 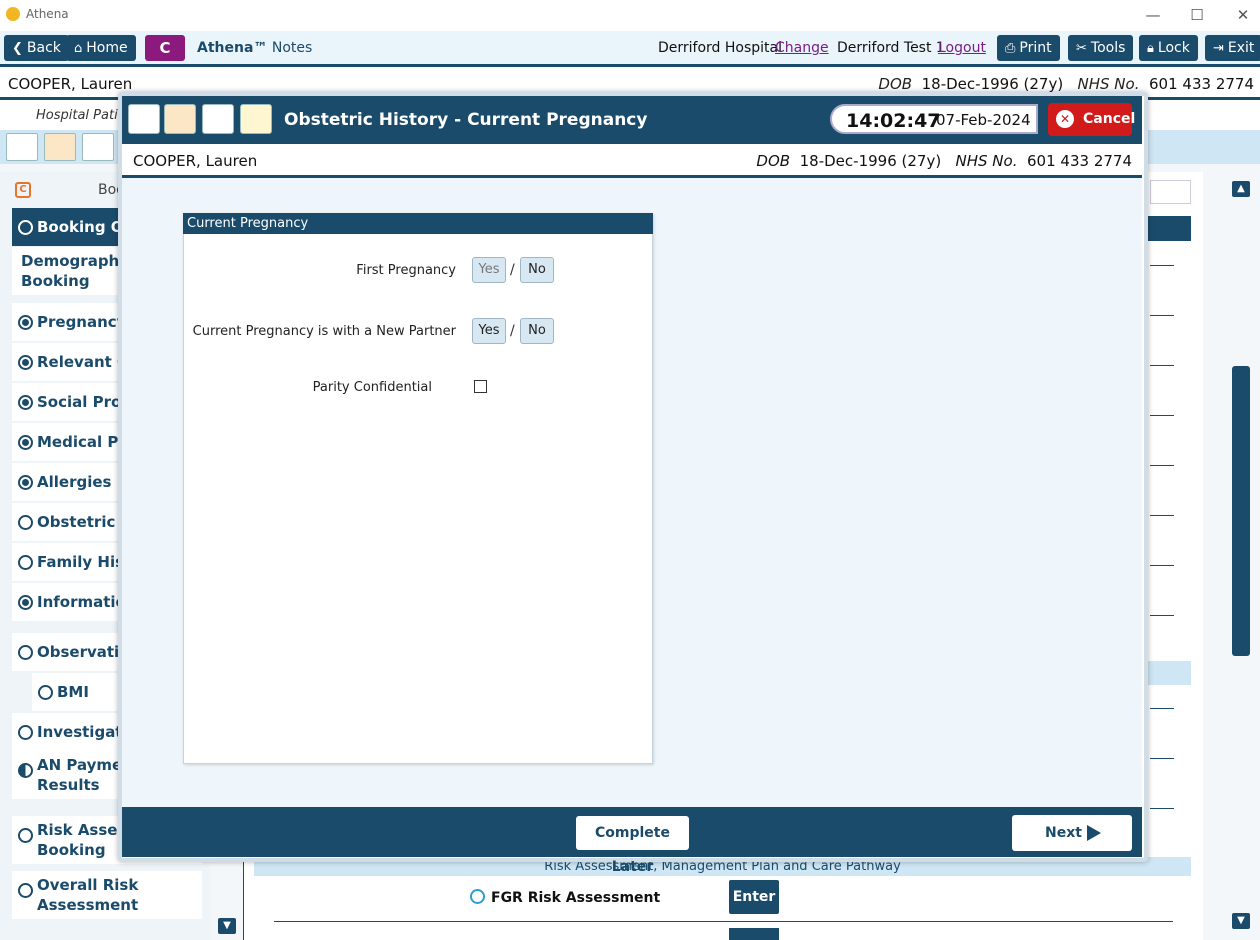 I want to click on cancel-button: ✕ Cancel, so click(x=1092, y=119).